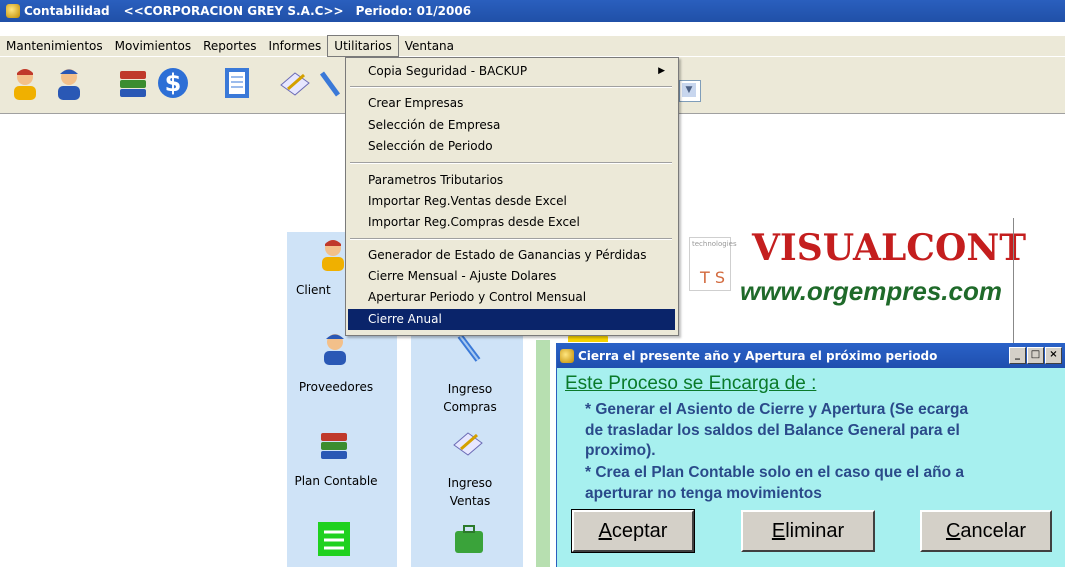 The width and height of the screenshot is (1065, 567). Describe the element at coordinates (511, 125) in the screenshot. I see `menu-item-seleccion-empresa: Selección de Empresa` at that location.